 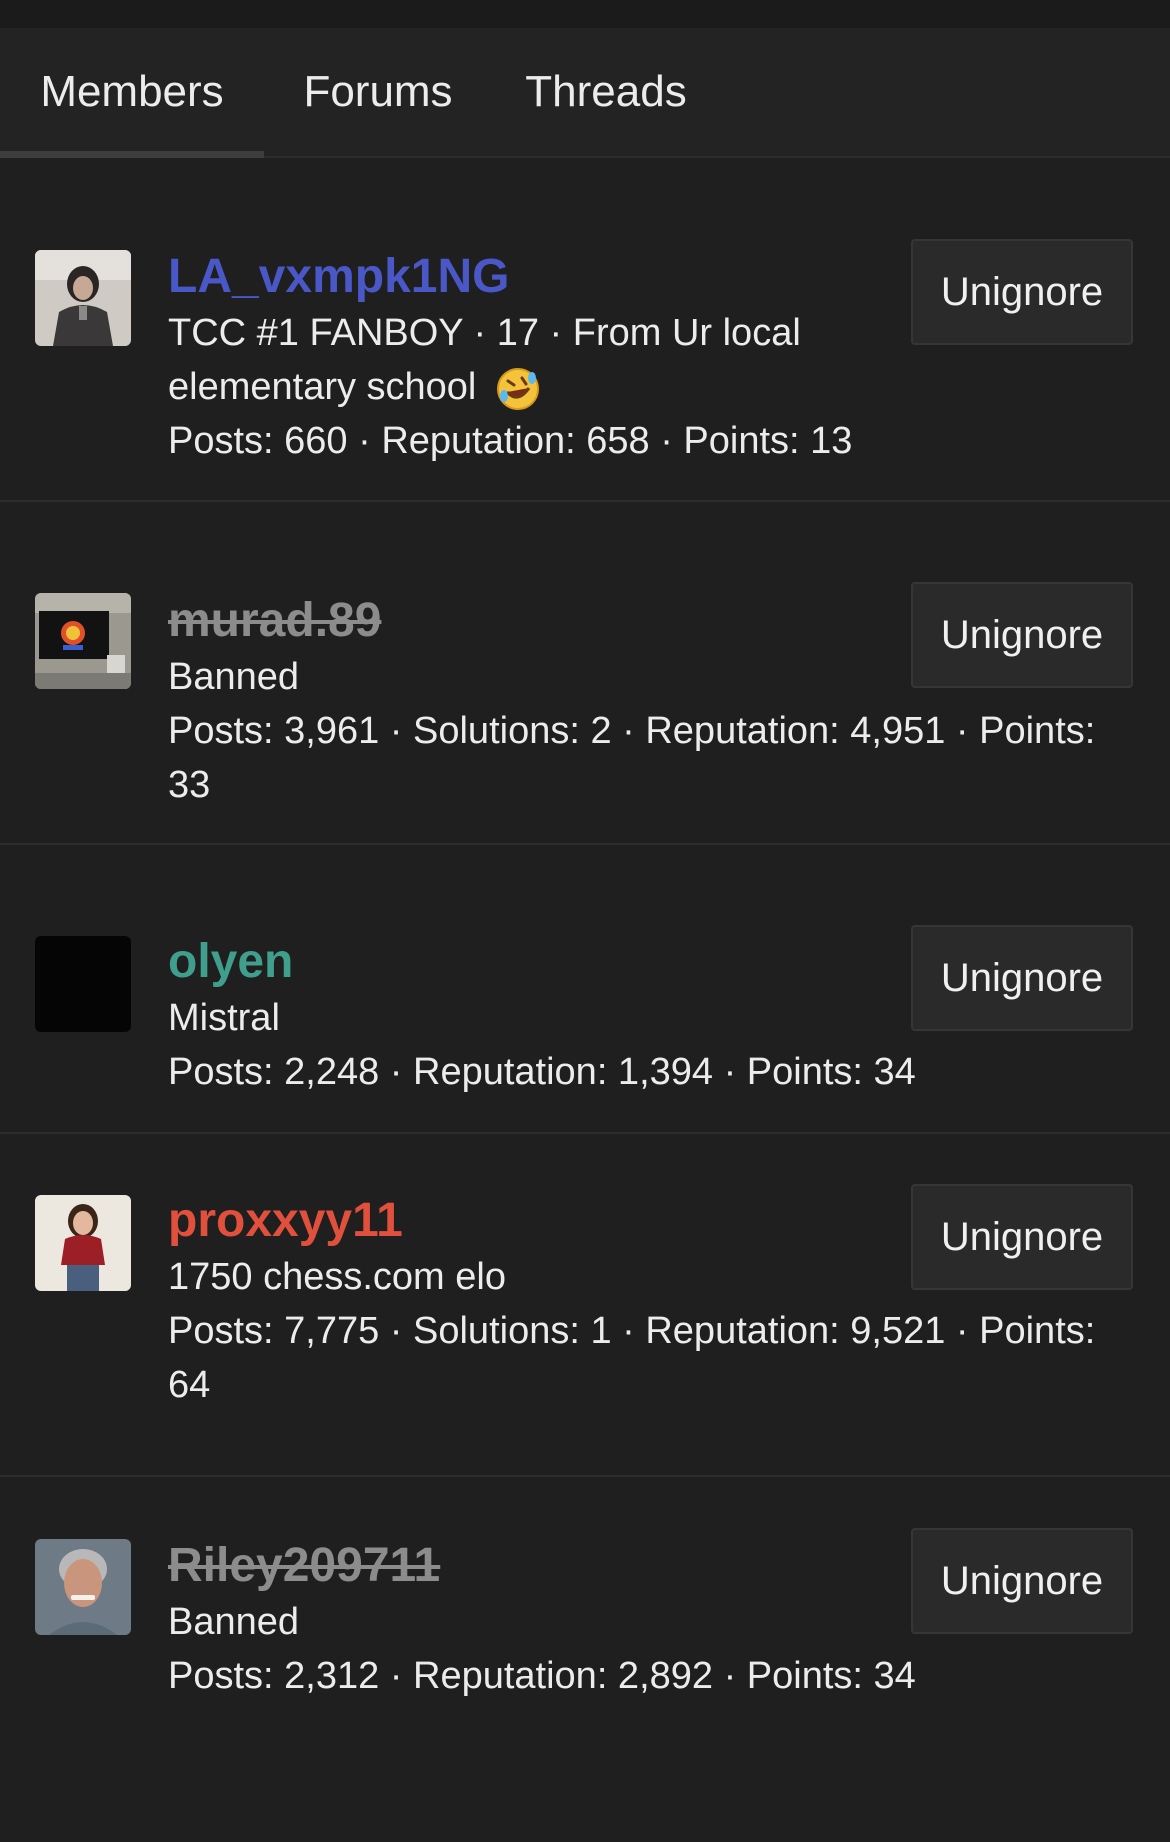 I want to click on tab-members: Members, so click(x=132, y=93).